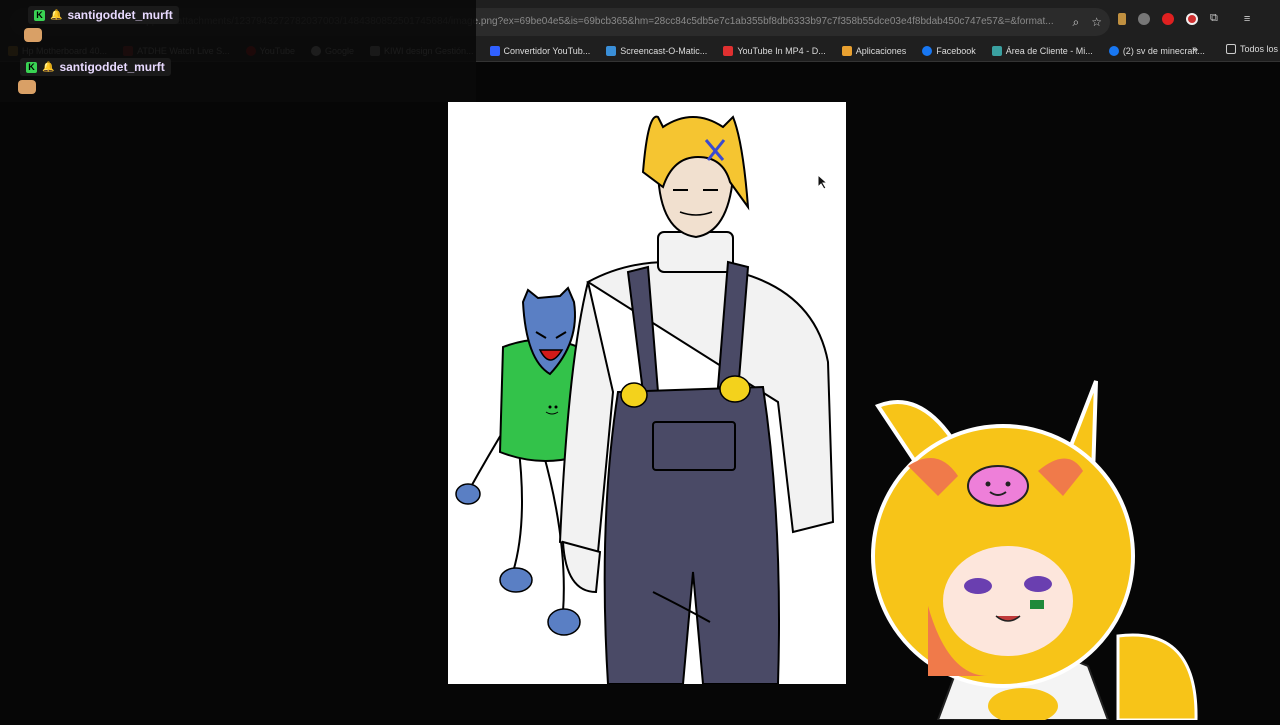 The image size is (1280, 725). What do you see at coordinates (1034, 552) in the screenshot?
I see `fox-vtuber-icon` at bounding box center [1034, 552].